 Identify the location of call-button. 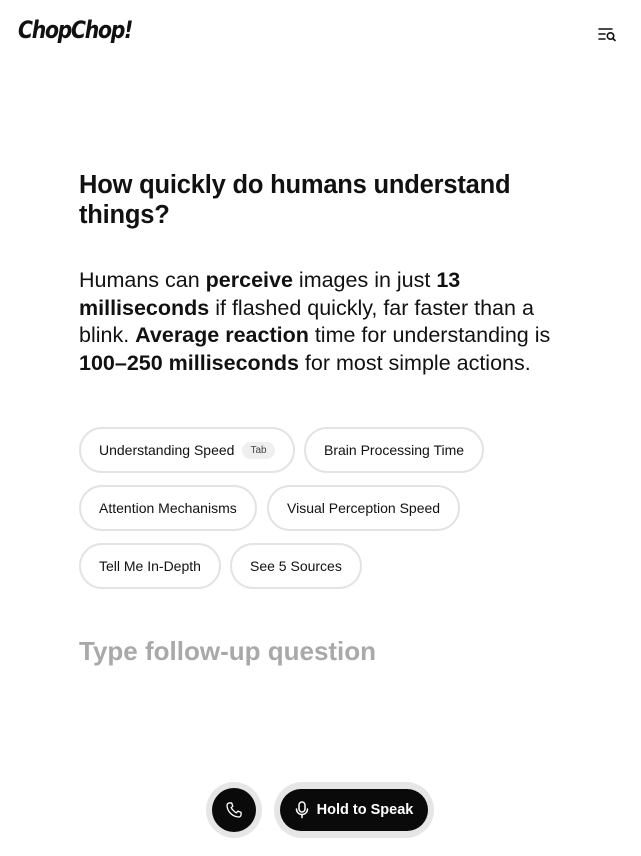
(234, 810).